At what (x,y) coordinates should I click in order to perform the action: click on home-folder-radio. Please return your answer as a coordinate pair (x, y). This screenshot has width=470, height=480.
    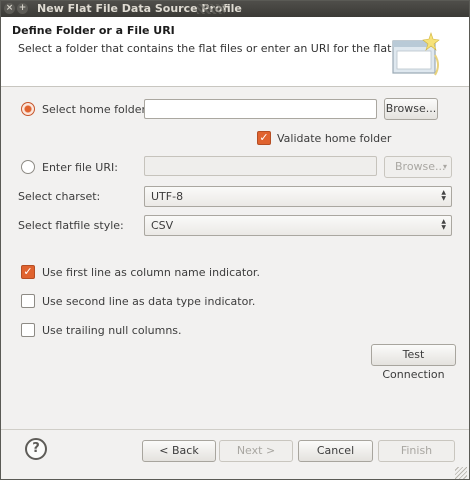
    Looking at the image, I should click on (28, 109).